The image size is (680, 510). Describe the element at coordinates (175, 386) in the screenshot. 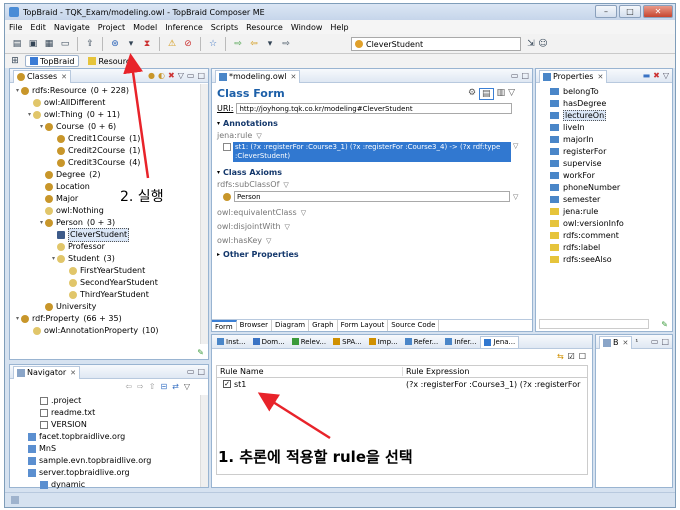

I see `link-editor-icon: ⇄` at that location.